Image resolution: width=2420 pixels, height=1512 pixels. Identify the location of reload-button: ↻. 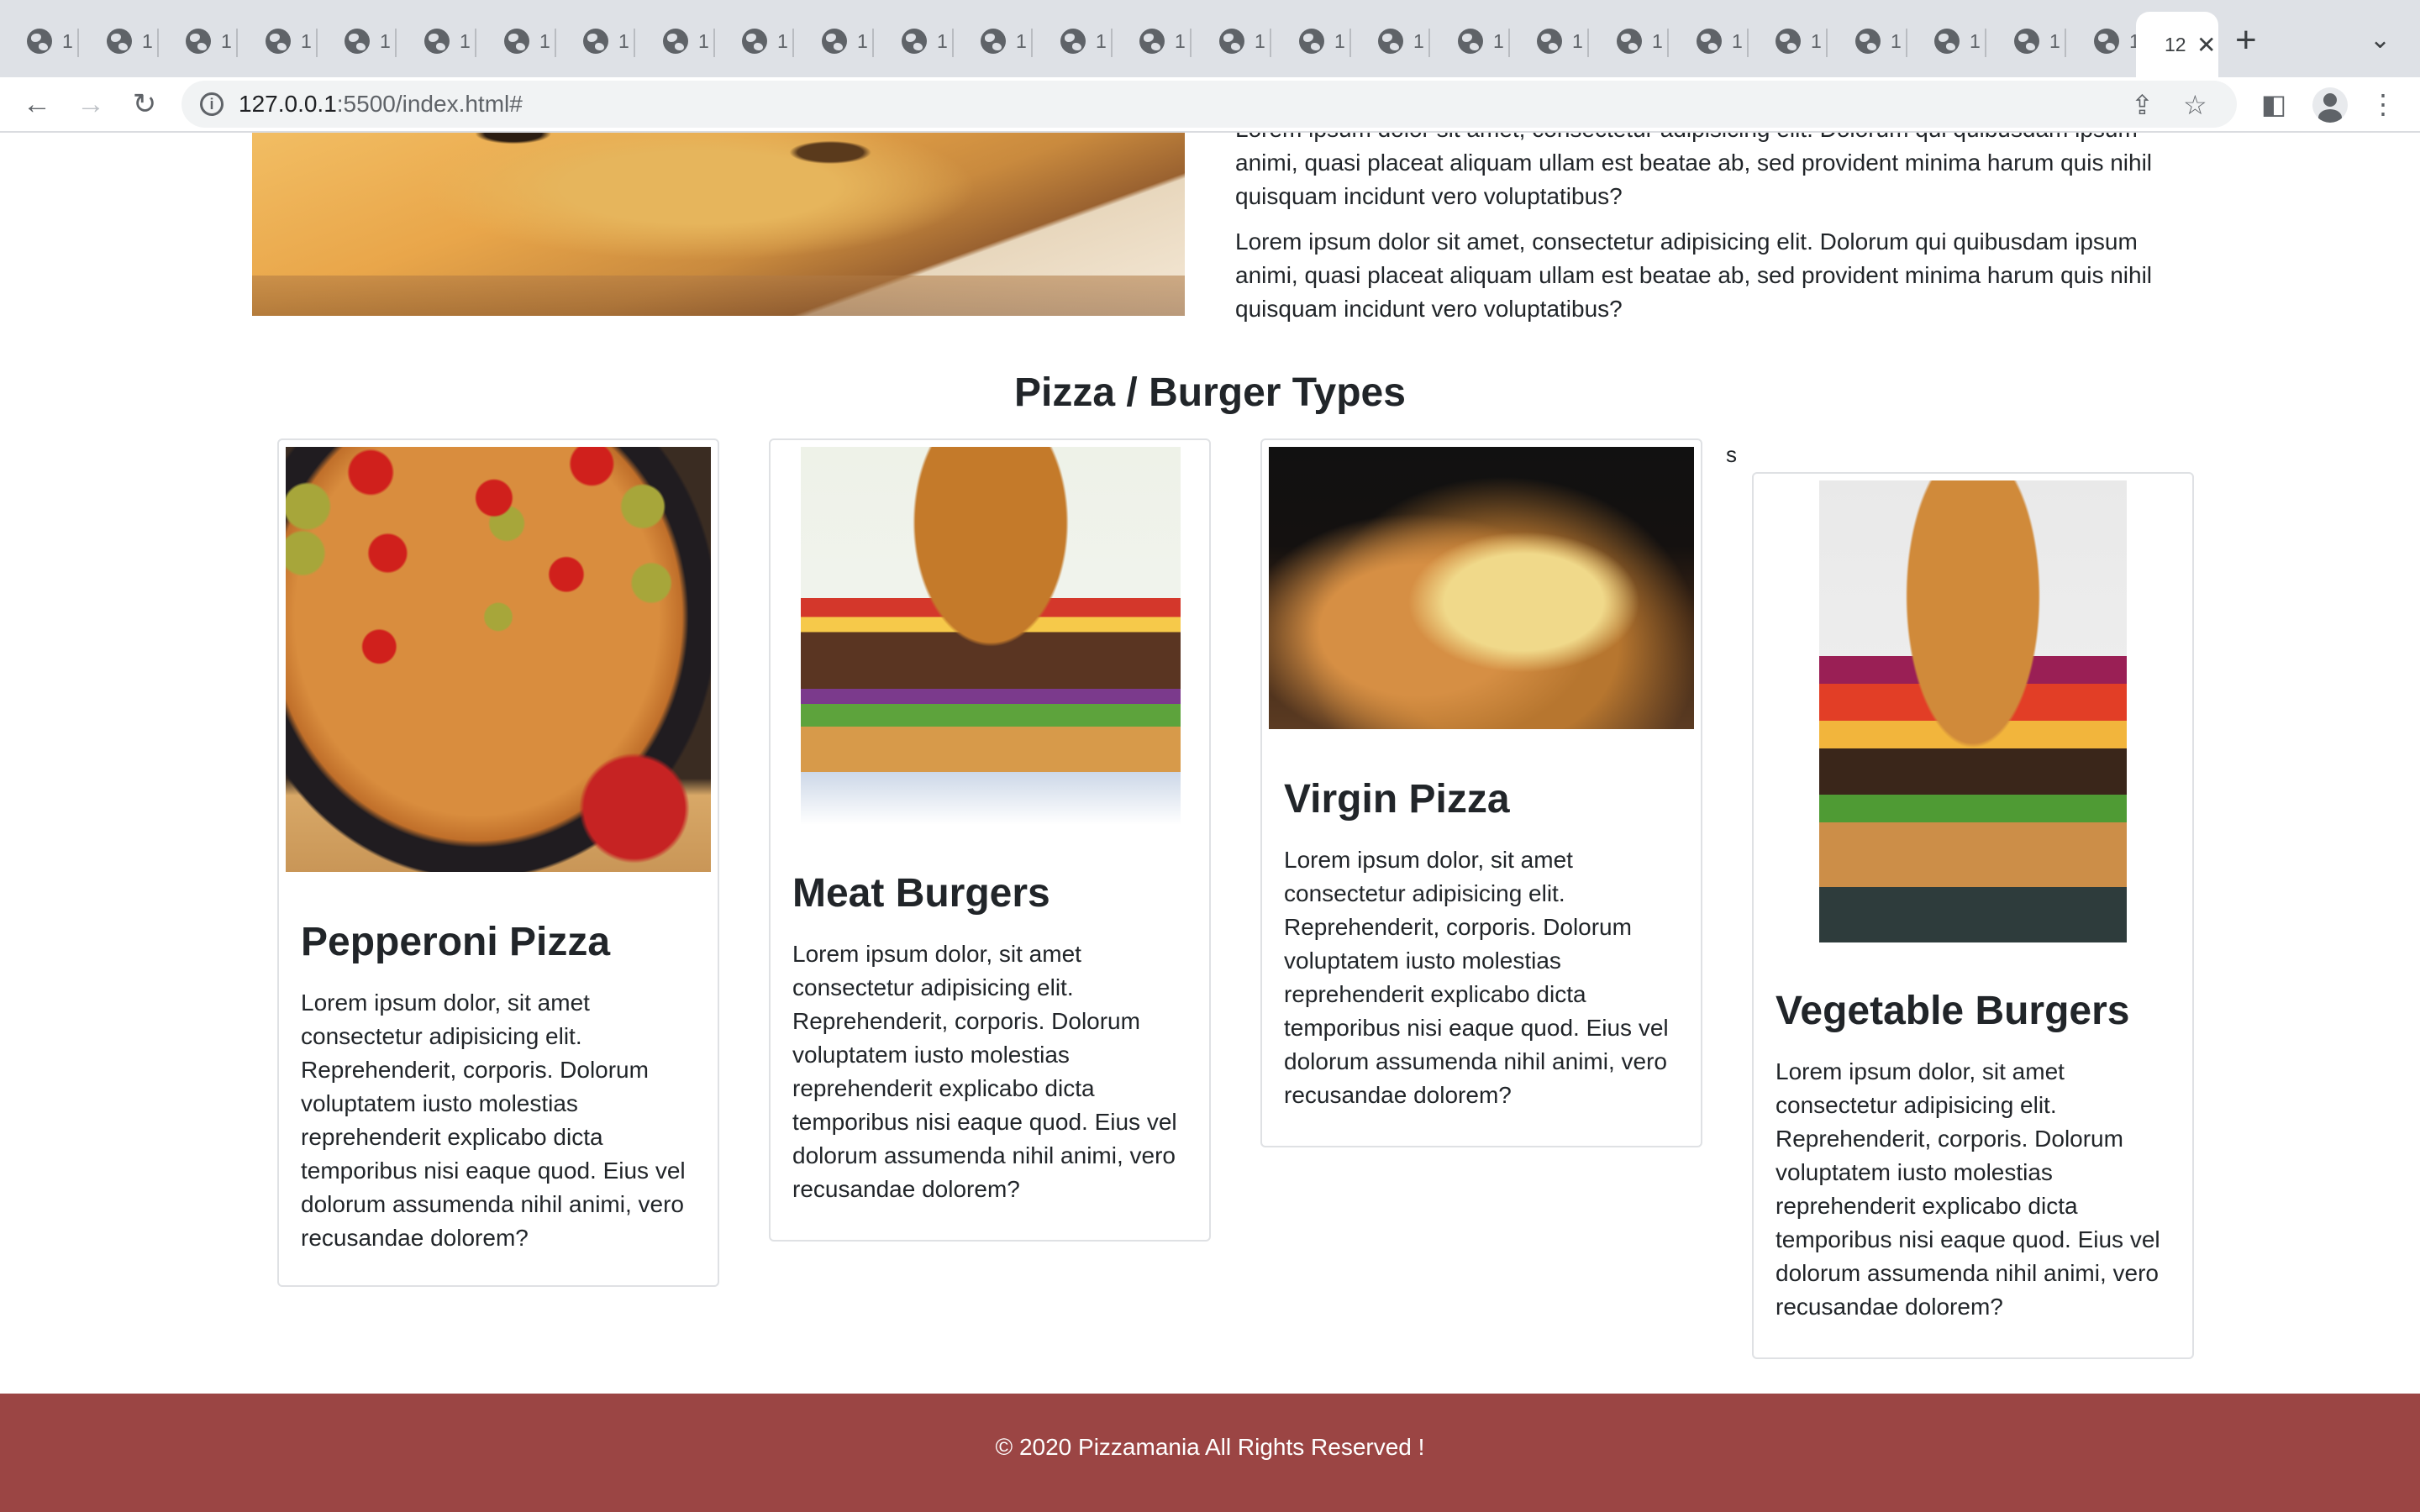
(144, 104).